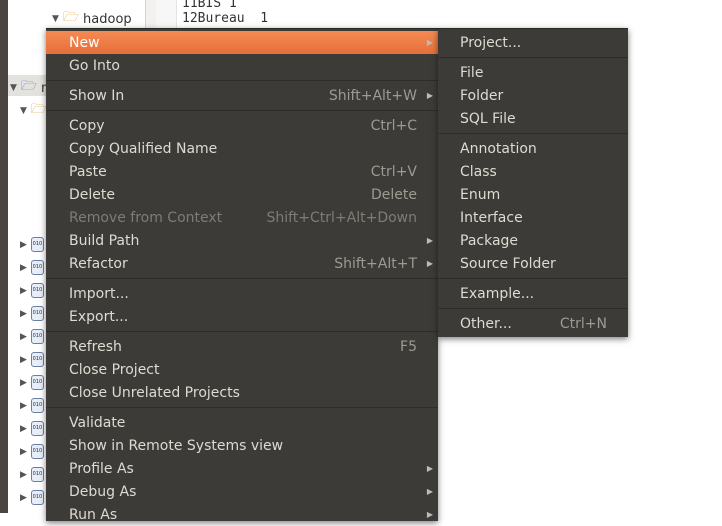 The height and width of the screenshot is (526, 722). What do you see at coordinates (39, 109) in the screenshot?
I see `package-icon: 🗁` at bounding box center [39, 109].